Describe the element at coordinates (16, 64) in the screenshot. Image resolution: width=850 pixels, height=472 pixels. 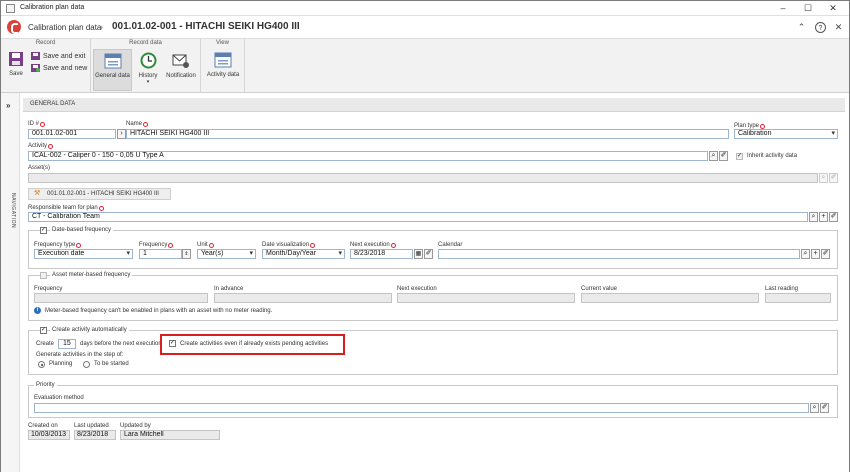
I see `save-button: Save` at that location.